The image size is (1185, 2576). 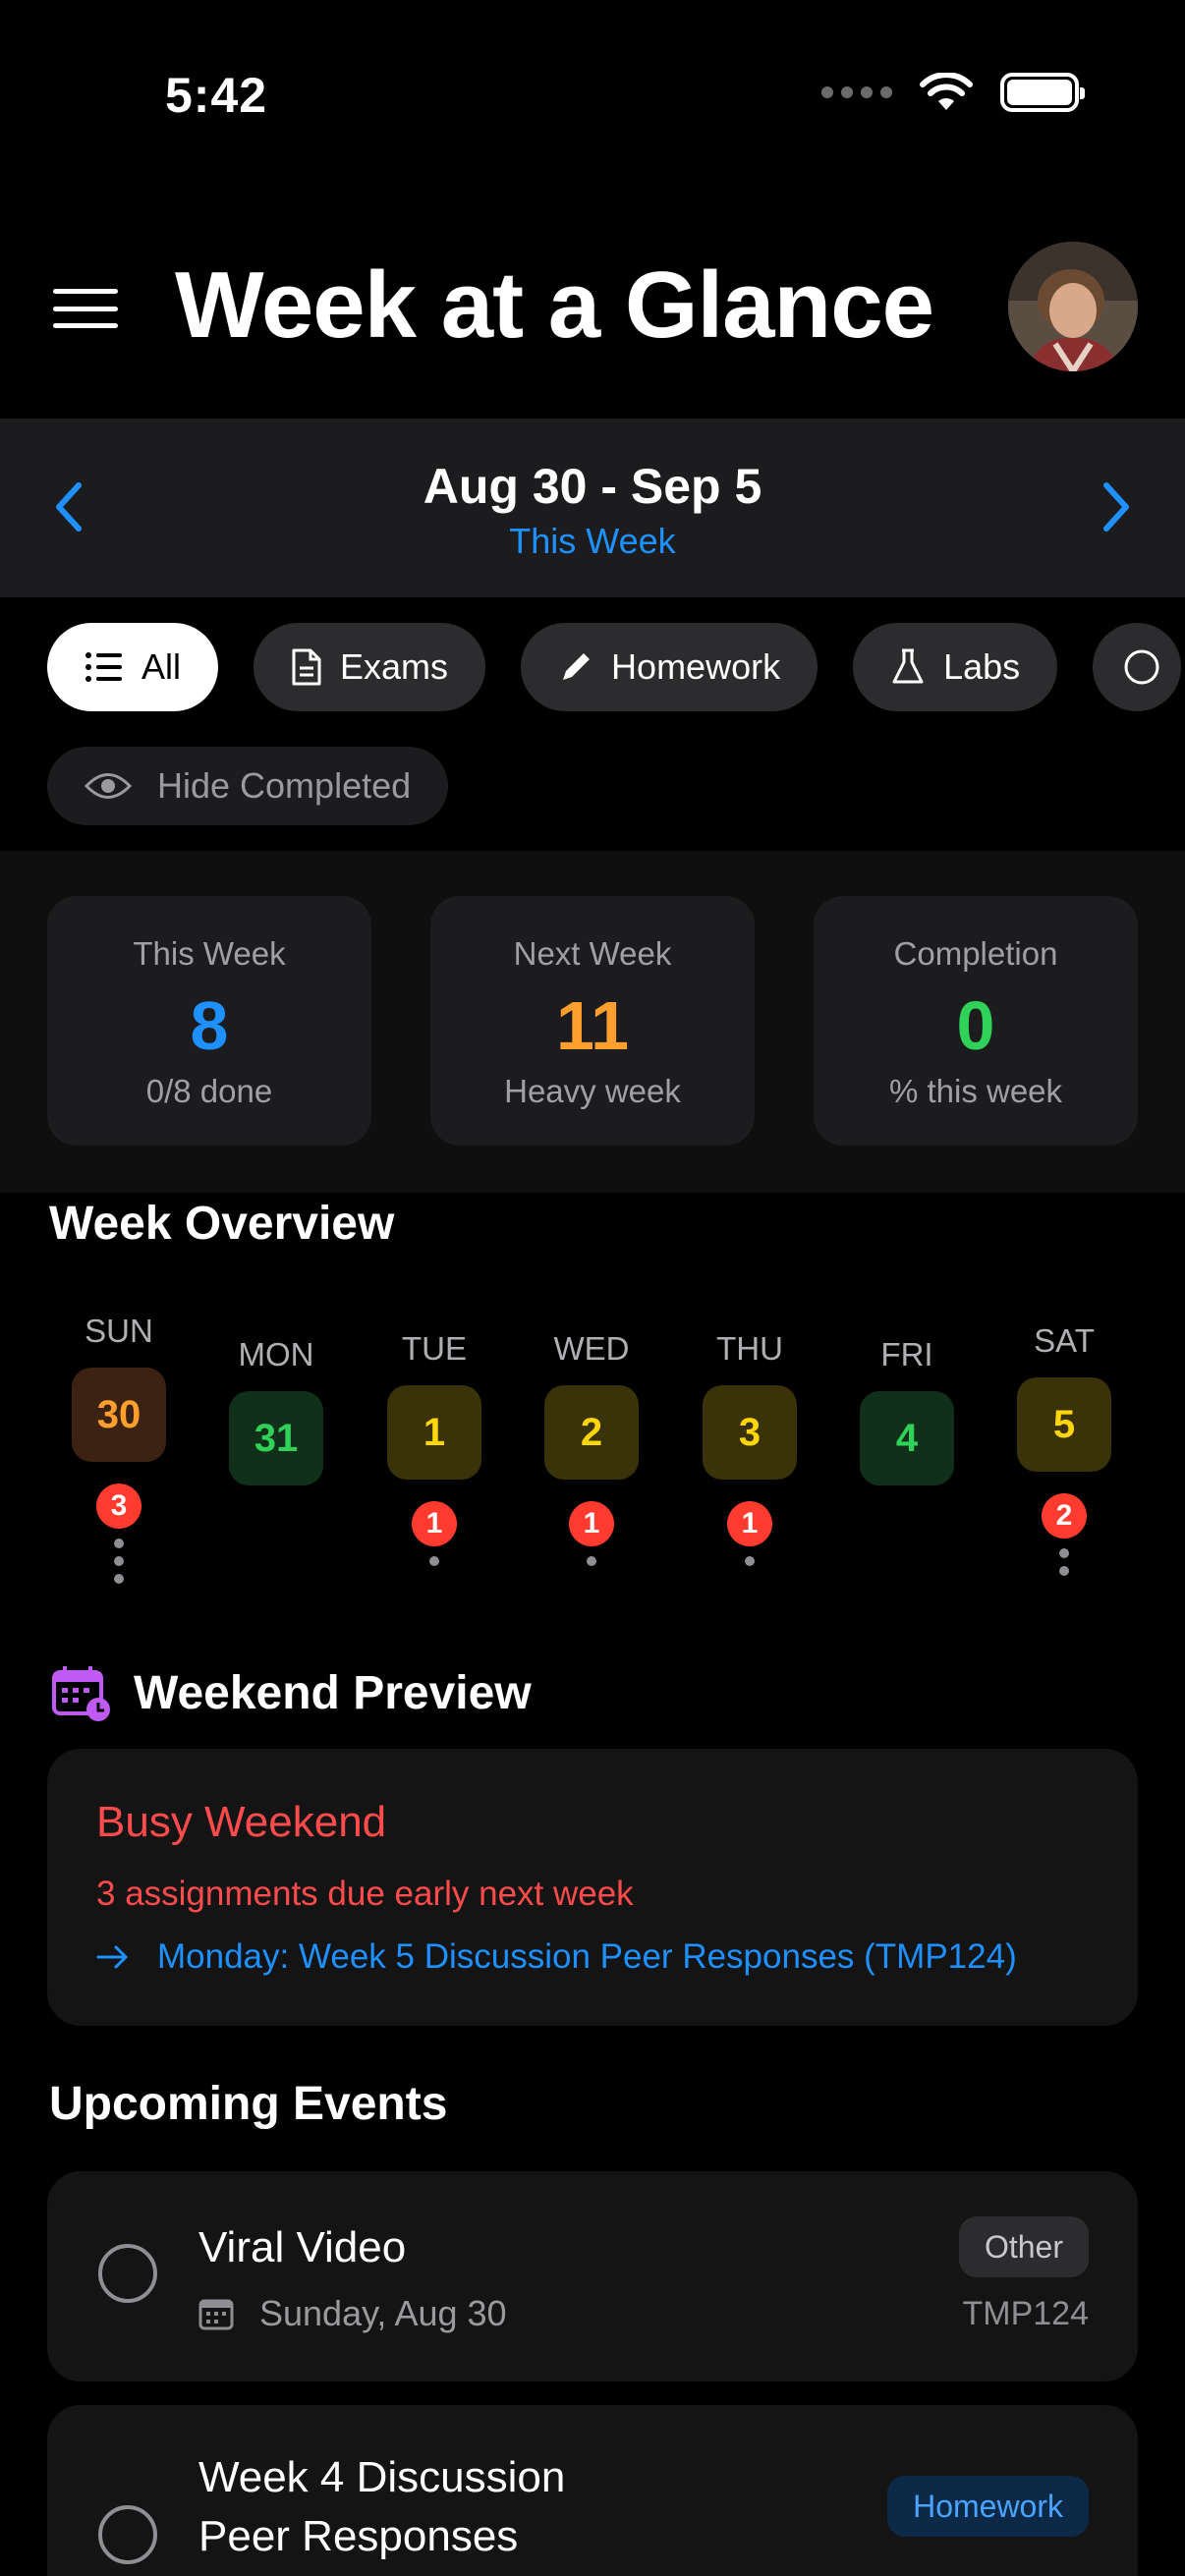 I want to click on stat-label: This Week, so click(x=210, y=953).